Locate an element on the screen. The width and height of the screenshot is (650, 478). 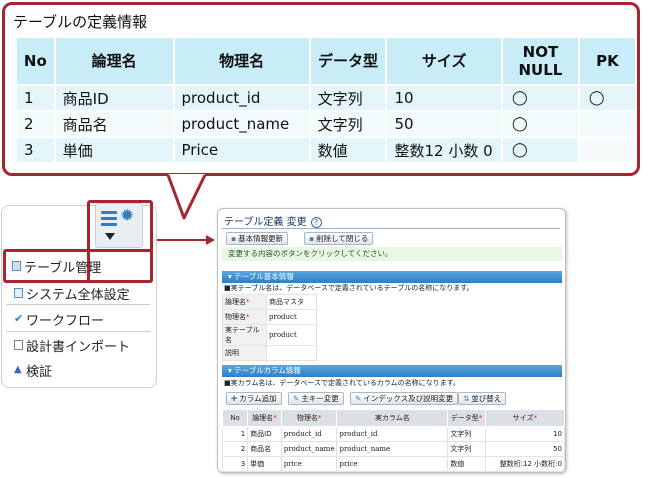
sidebar-item-system-settings: システム全体設定 is located at coordinates (72, 293).